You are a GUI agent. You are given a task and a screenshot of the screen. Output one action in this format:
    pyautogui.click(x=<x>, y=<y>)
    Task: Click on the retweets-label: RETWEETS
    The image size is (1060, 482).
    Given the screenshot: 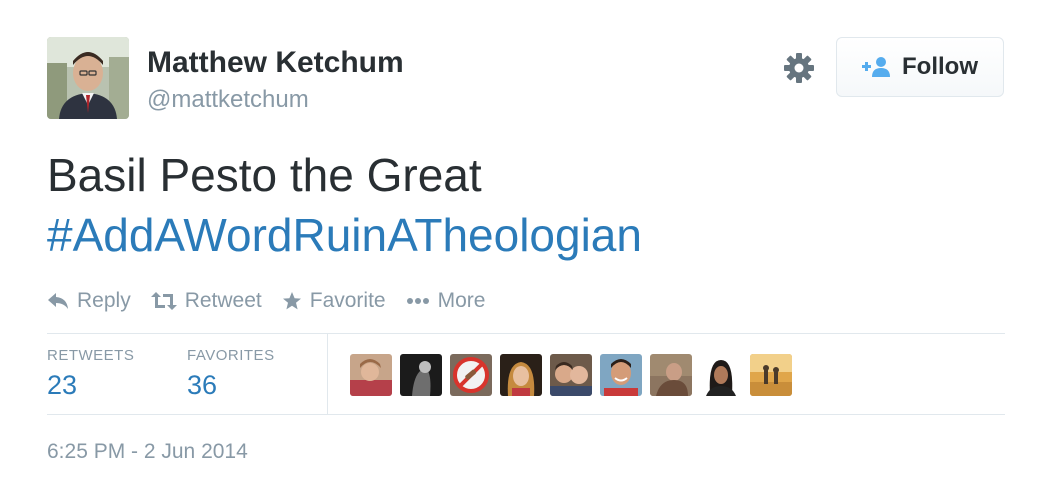 What is the action you would take?
    pyautogui.click(x=91, y=355)
    